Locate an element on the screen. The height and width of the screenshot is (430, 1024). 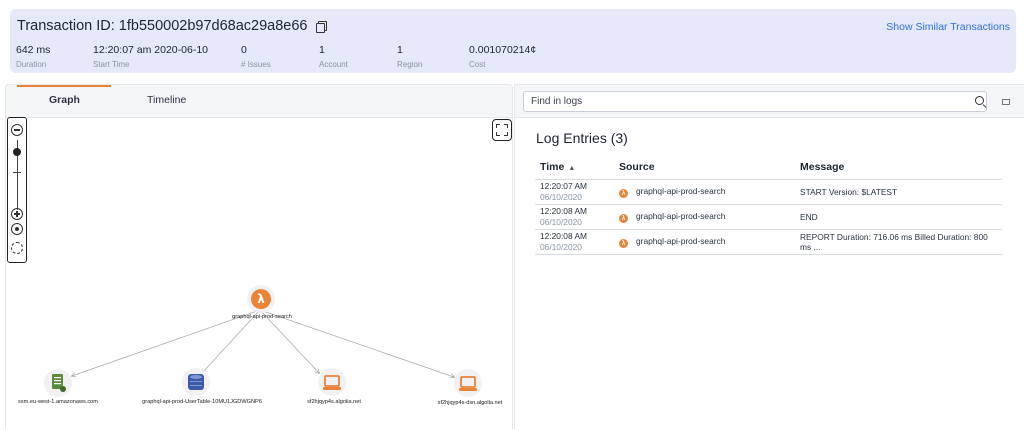
node-label: ssm.eu-west-1.amazonaws.com is located at coordinates (58, 402).